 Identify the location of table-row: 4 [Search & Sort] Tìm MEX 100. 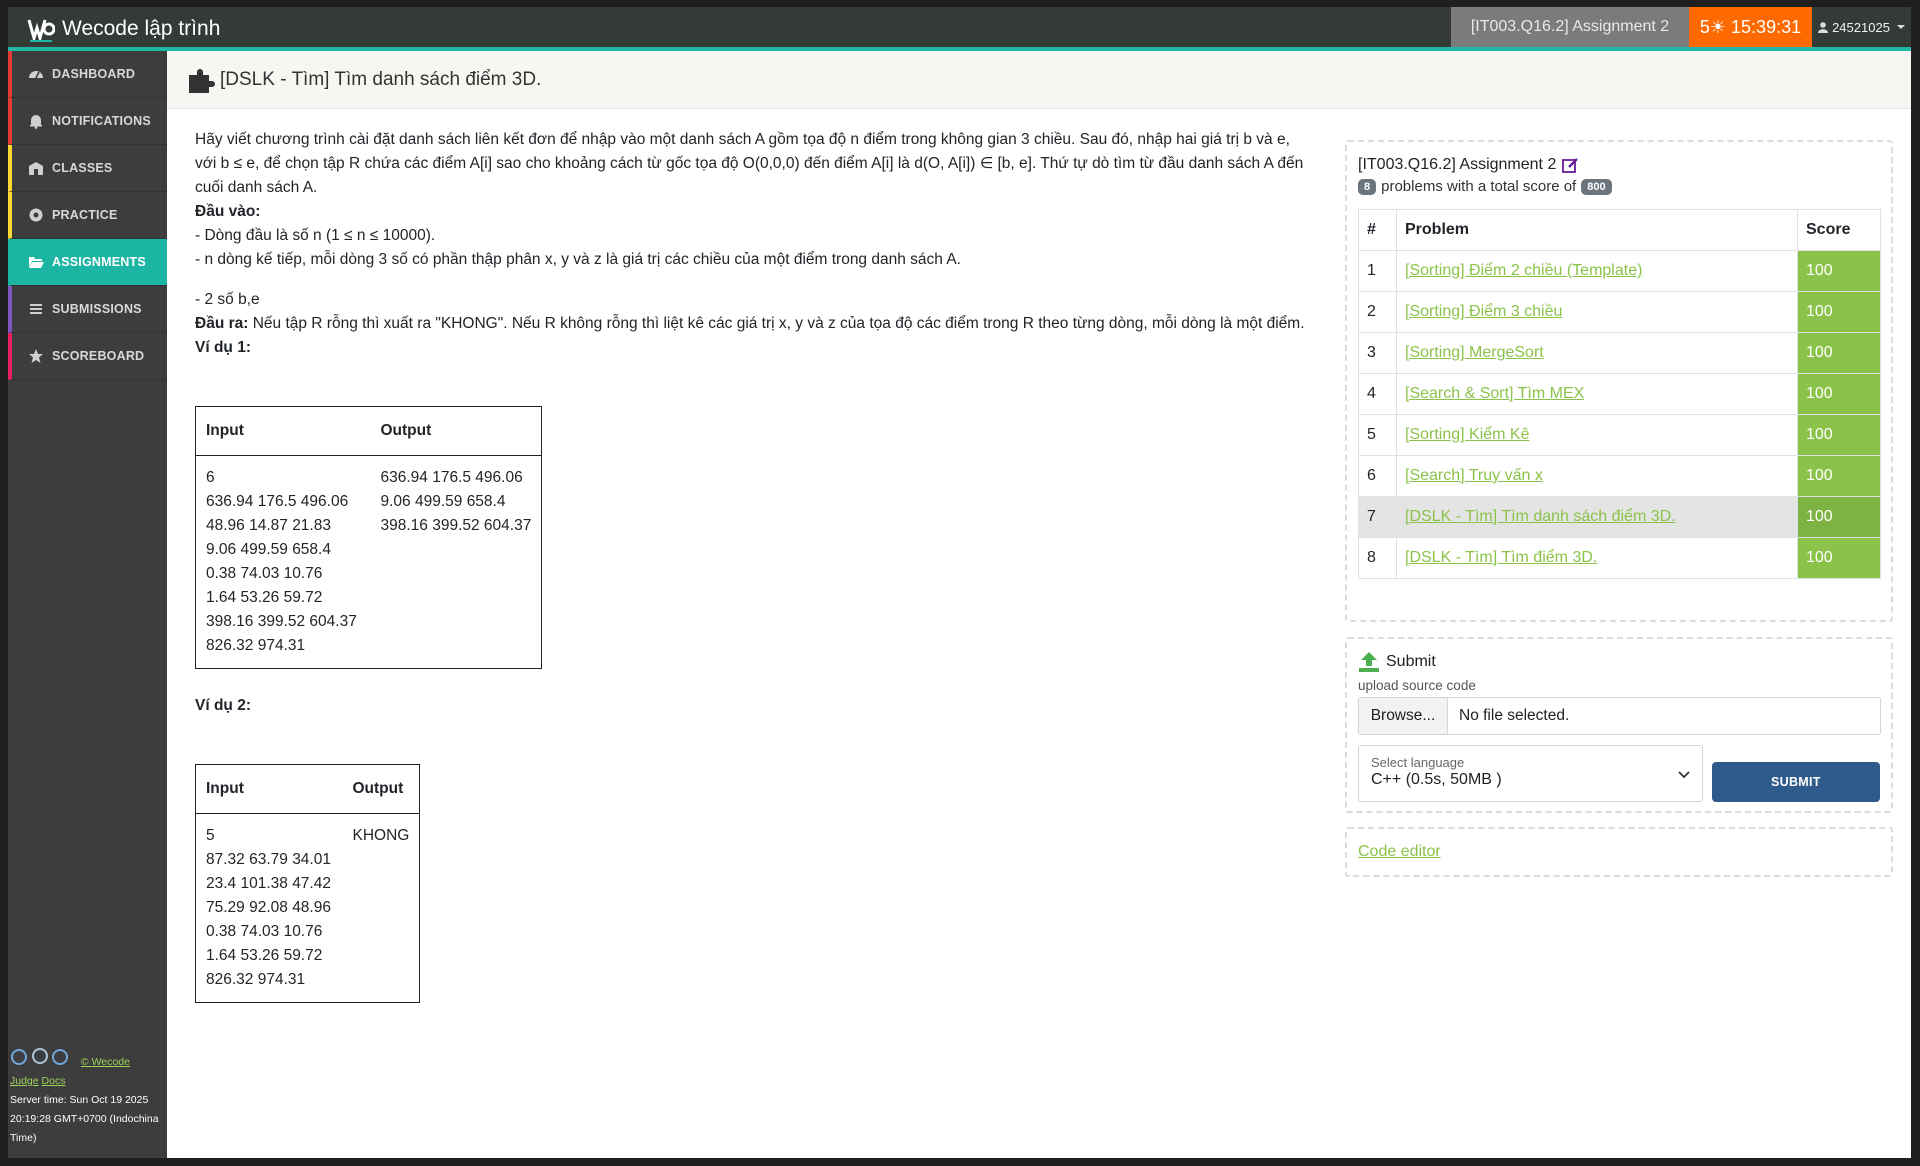
(1619, 394).